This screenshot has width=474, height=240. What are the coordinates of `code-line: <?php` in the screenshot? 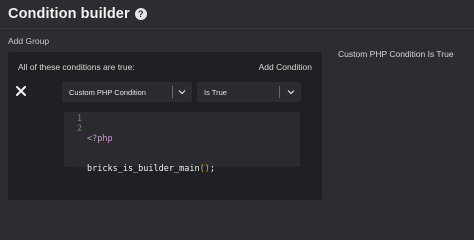 It's located at (151, 139).